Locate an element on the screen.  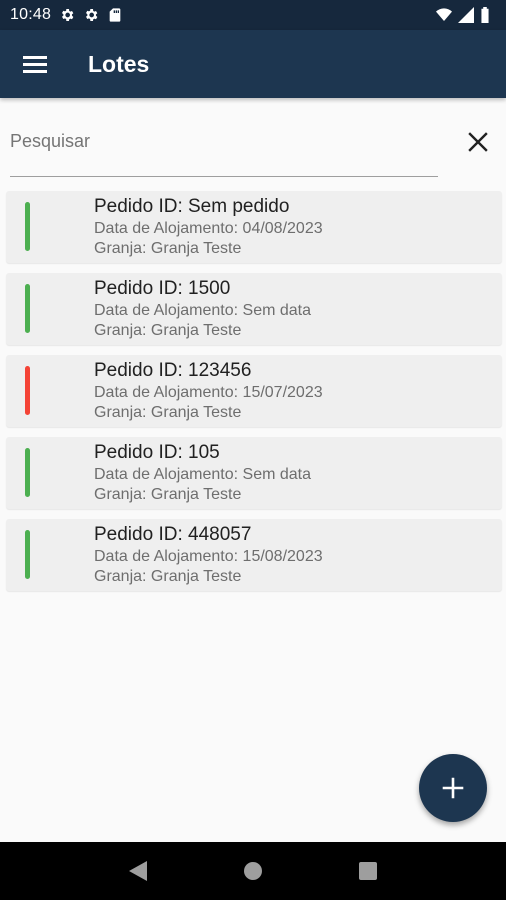
app-bar: Lotes is located at coordinates (253, 64).